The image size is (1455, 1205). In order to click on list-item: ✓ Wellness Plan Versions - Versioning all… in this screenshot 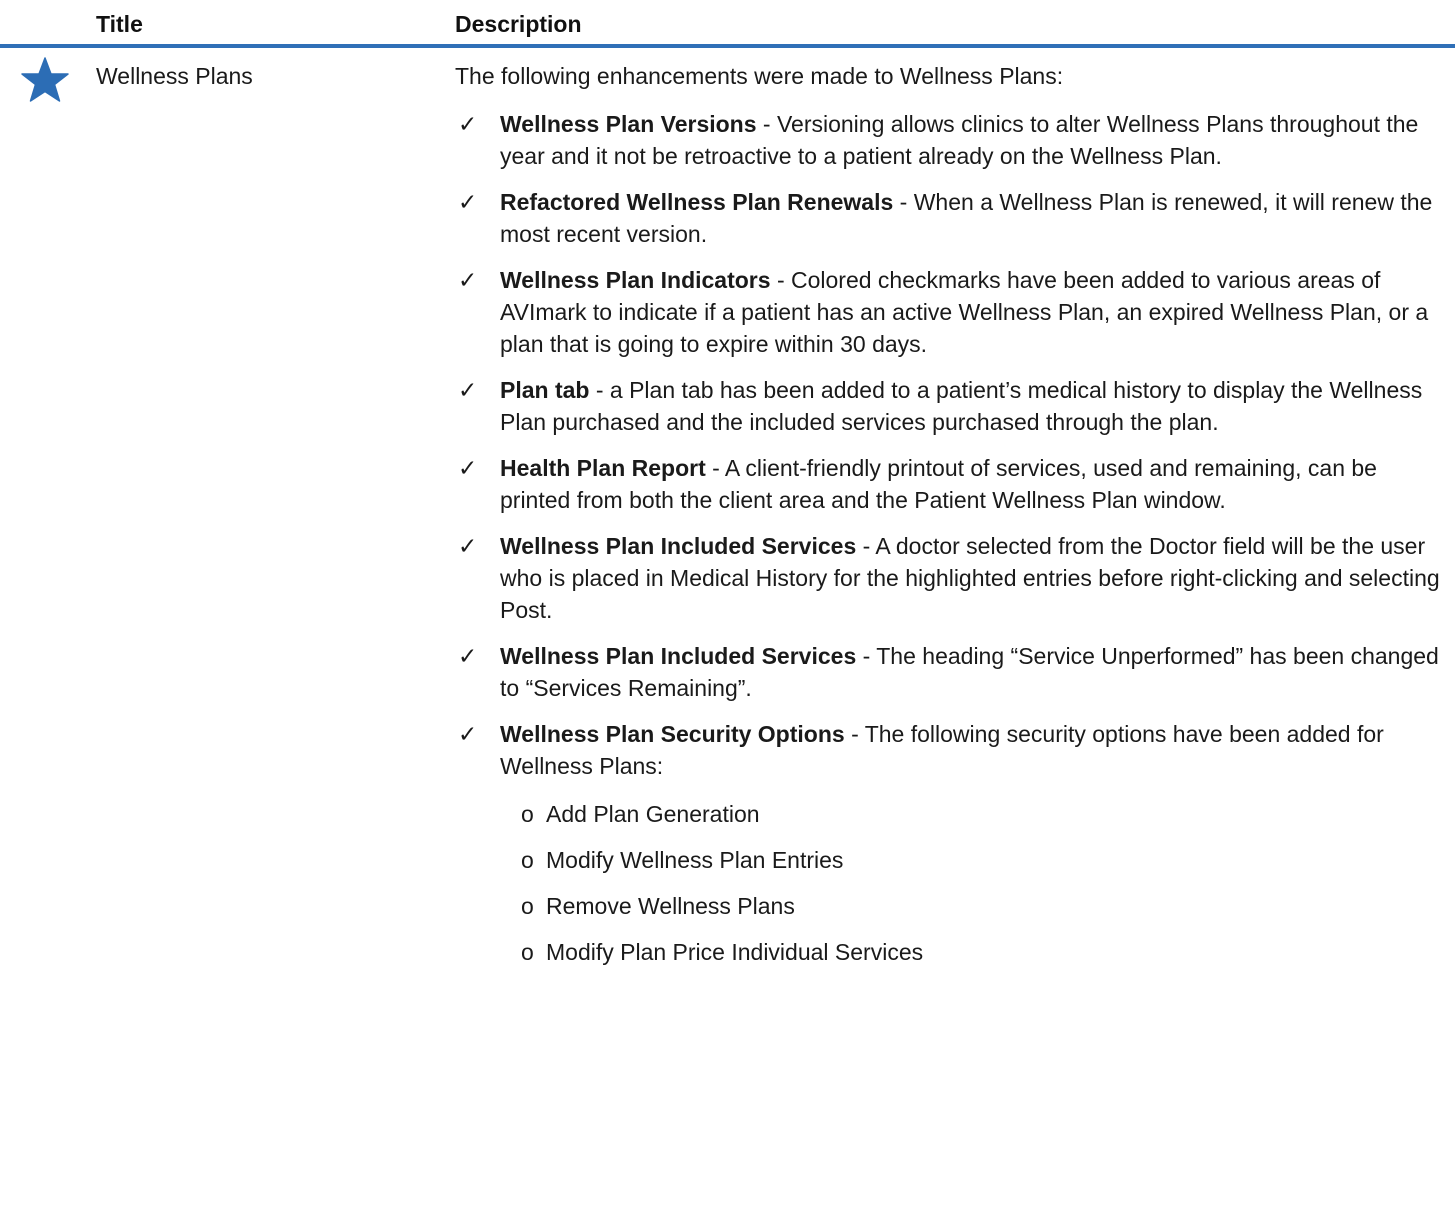, I will do `click(947, 140)`.